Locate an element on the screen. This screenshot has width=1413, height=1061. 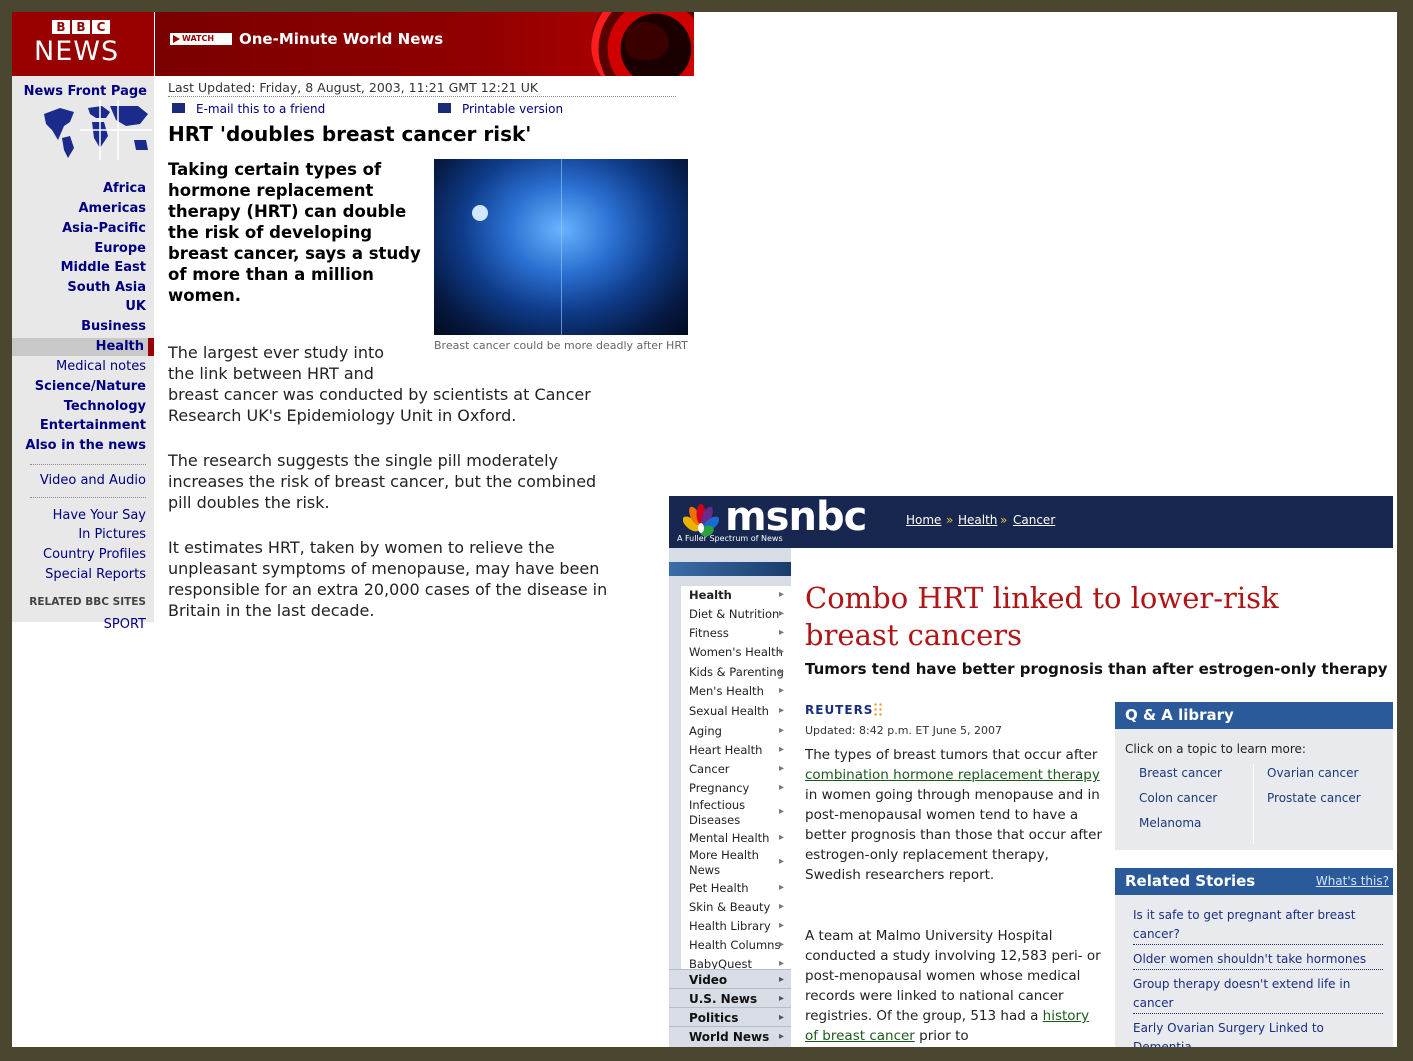
sidebar-item-region: Americas is located at coordinates (112, 208).